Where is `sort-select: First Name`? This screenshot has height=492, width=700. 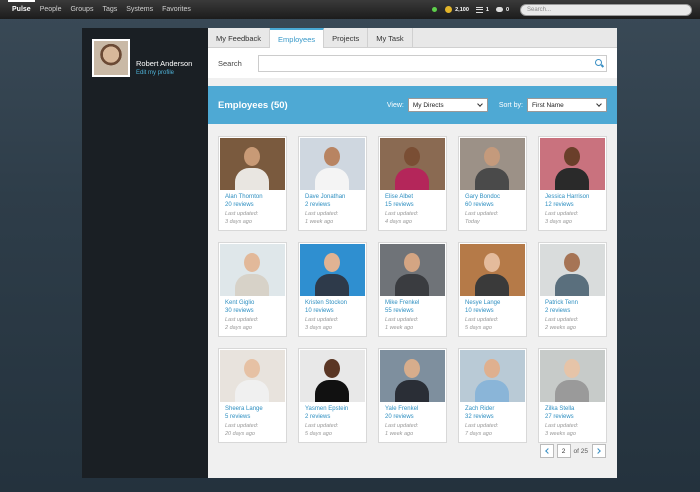
sort-select: First Name is located at coordinates (567, 105).